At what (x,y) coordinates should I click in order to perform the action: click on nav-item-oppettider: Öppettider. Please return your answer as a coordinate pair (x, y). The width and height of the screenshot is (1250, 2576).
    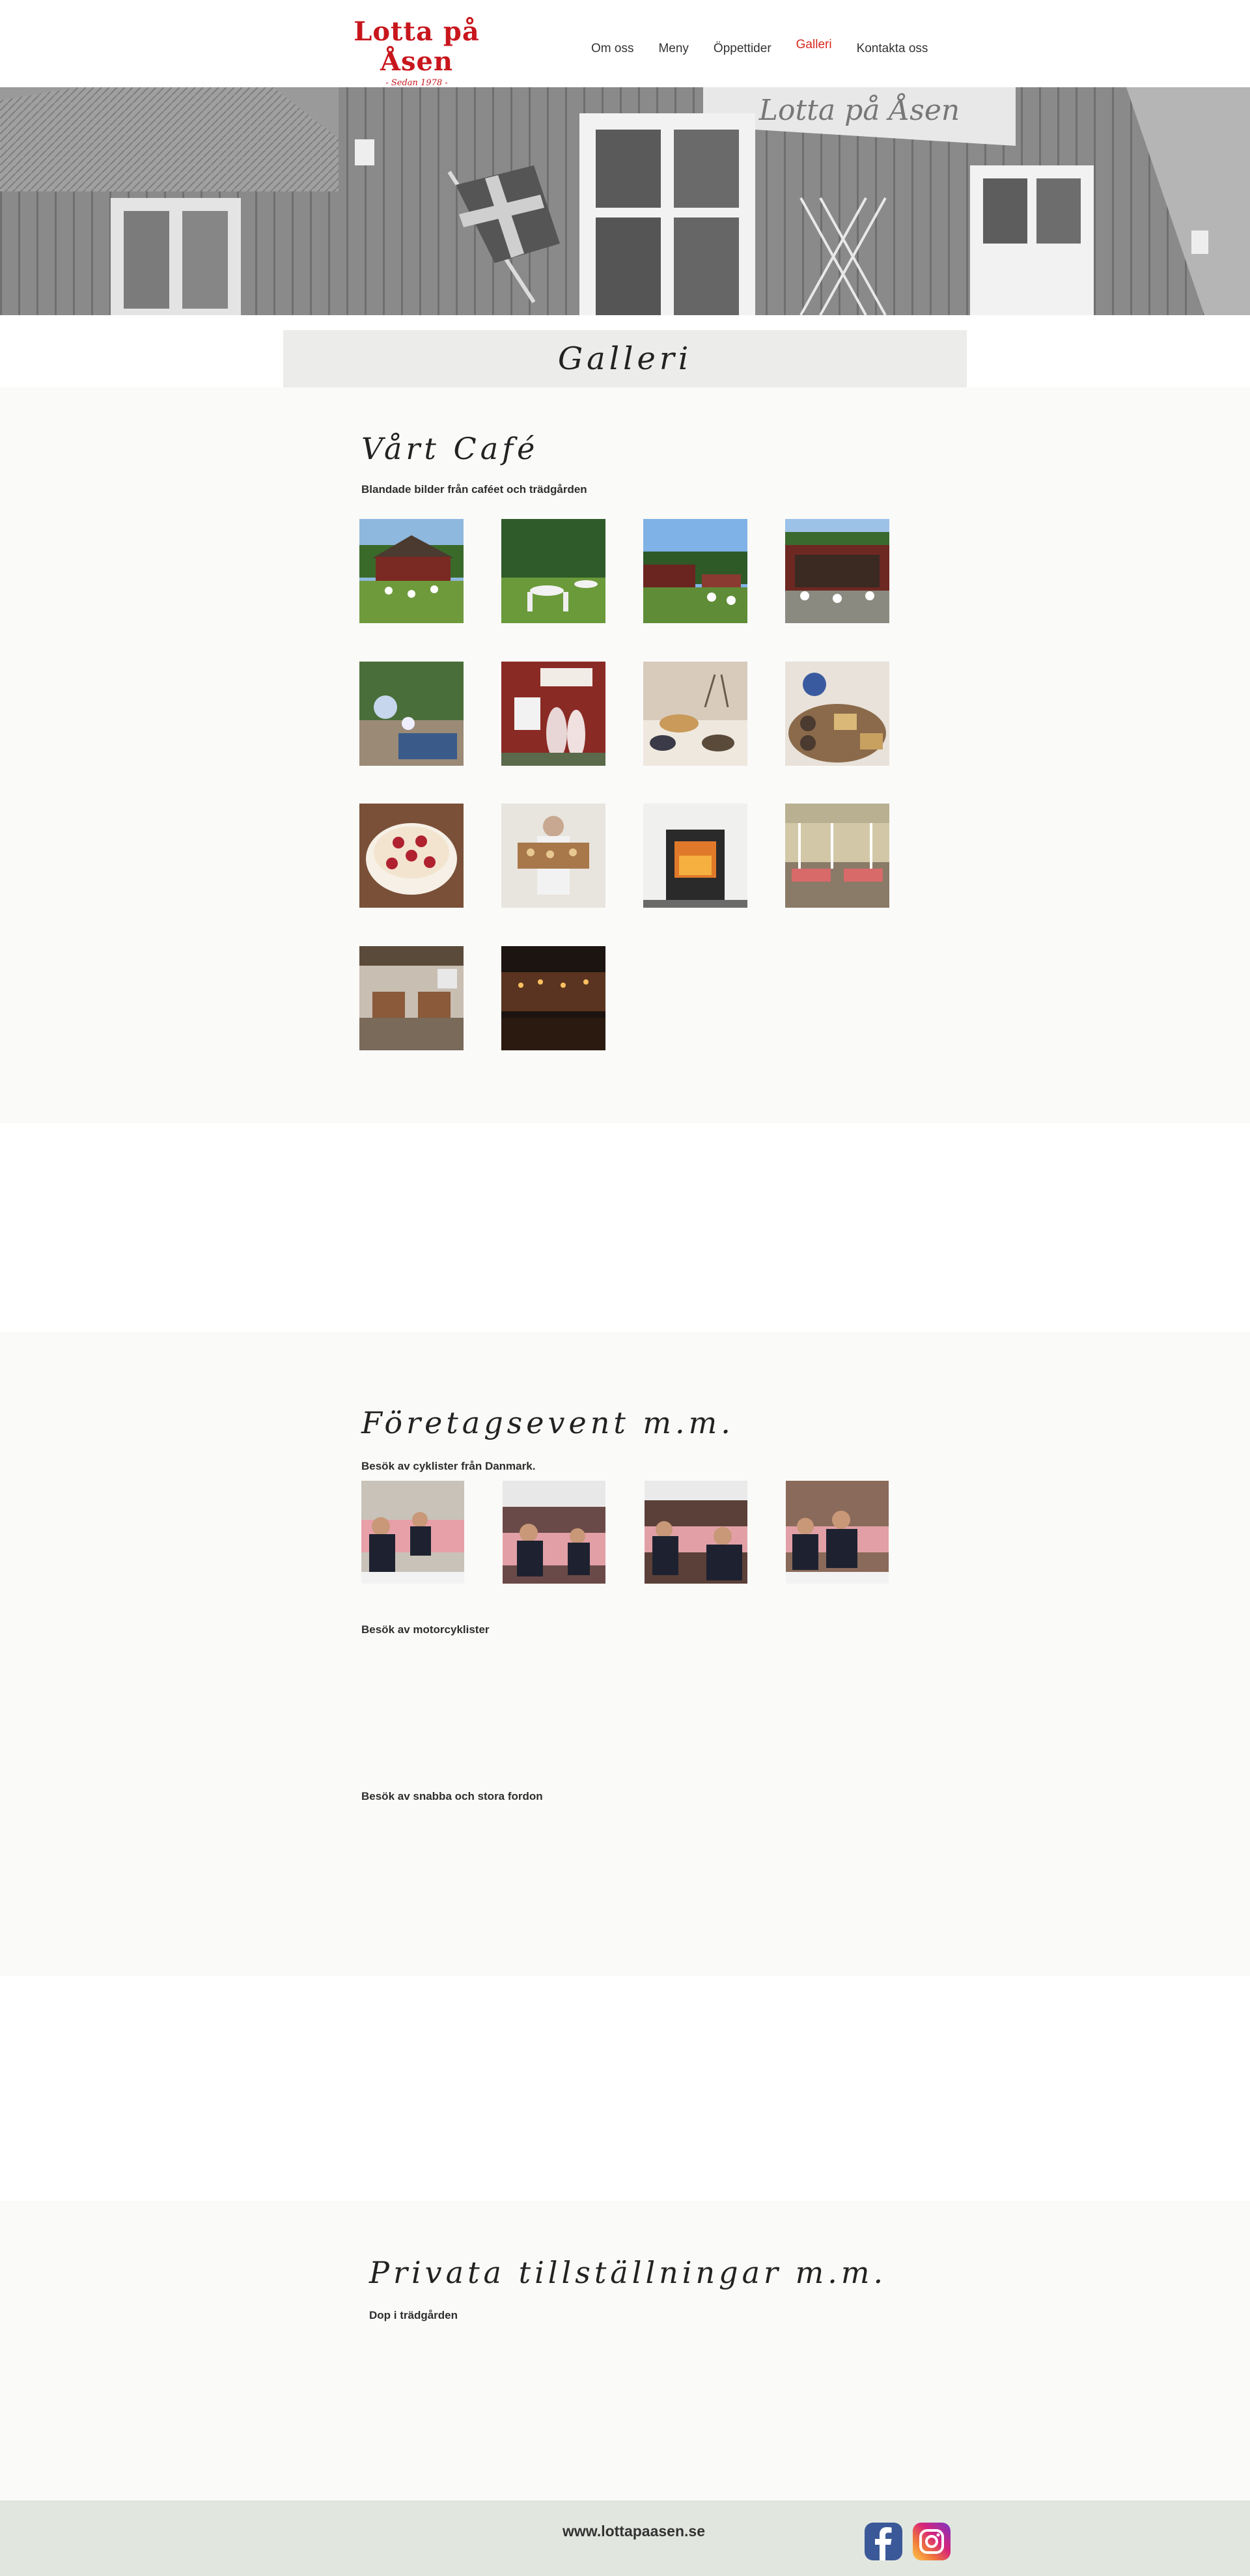
    Looking at the image, I should click on (742, 49).